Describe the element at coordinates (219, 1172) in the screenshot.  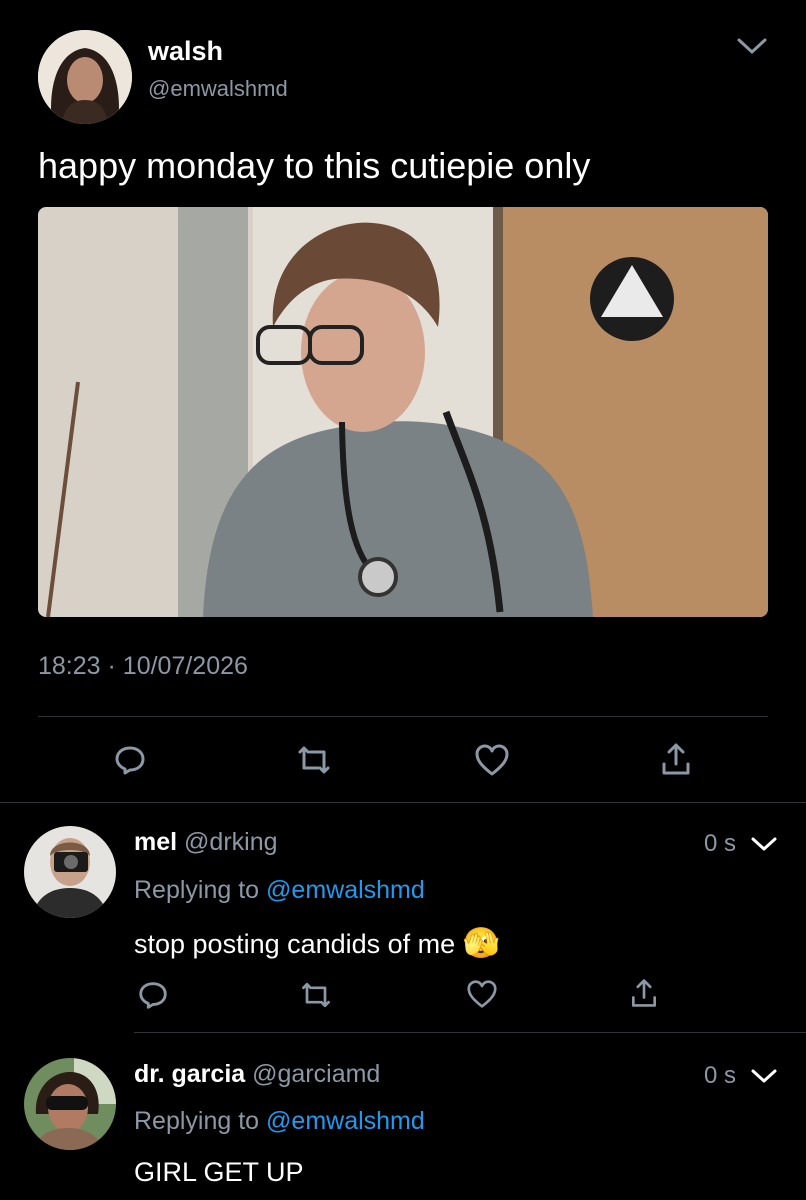
I see `reply-text: GIRL GET UP` at that location.